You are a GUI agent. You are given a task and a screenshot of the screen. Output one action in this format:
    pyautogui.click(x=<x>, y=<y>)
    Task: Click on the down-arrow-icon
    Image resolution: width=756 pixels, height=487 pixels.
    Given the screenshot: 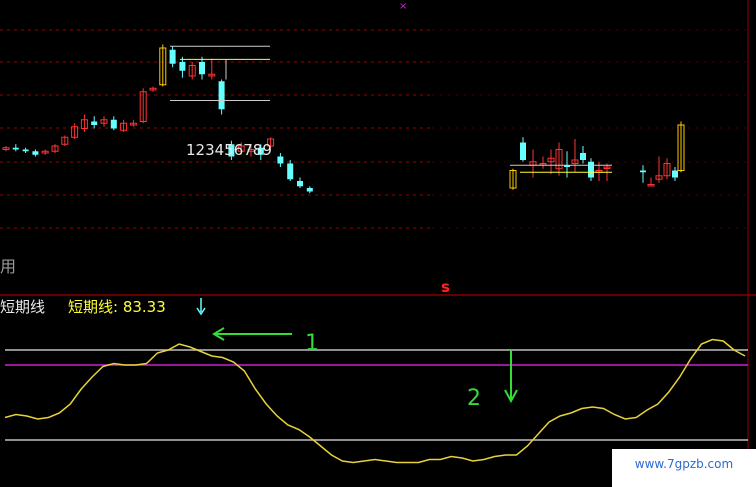 What is the action you would take?
    pyautogui.click(x=201, y=307)
    